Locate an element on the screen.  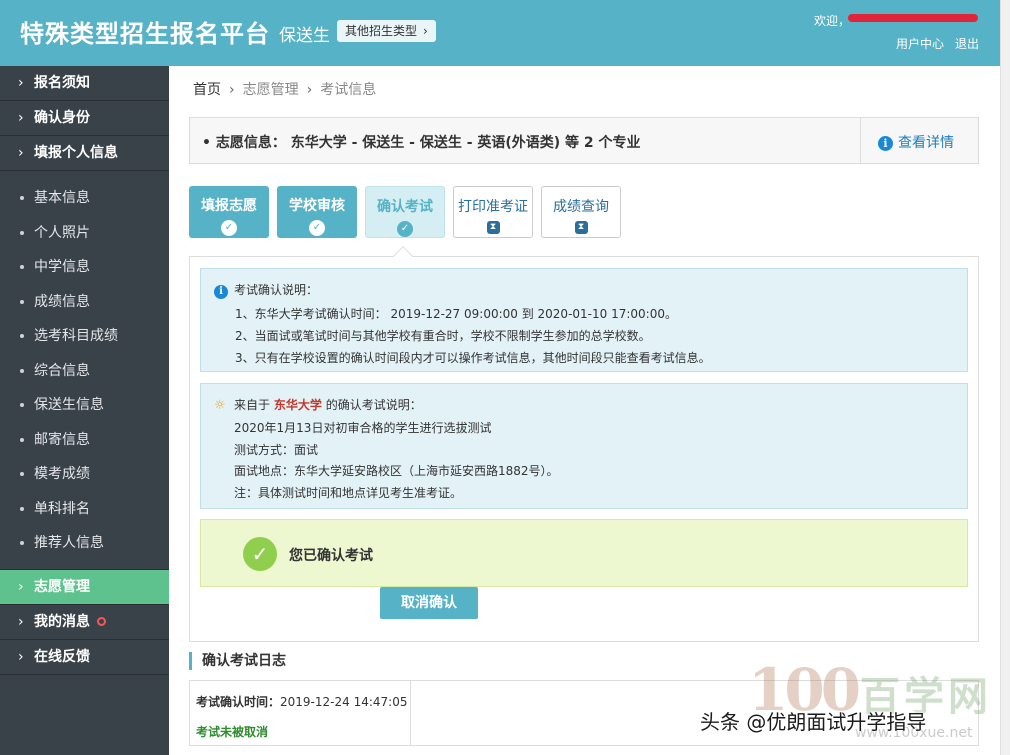
sidebar-item-confirm-identity: › 确认身份 is located at coordinates (84, 118).